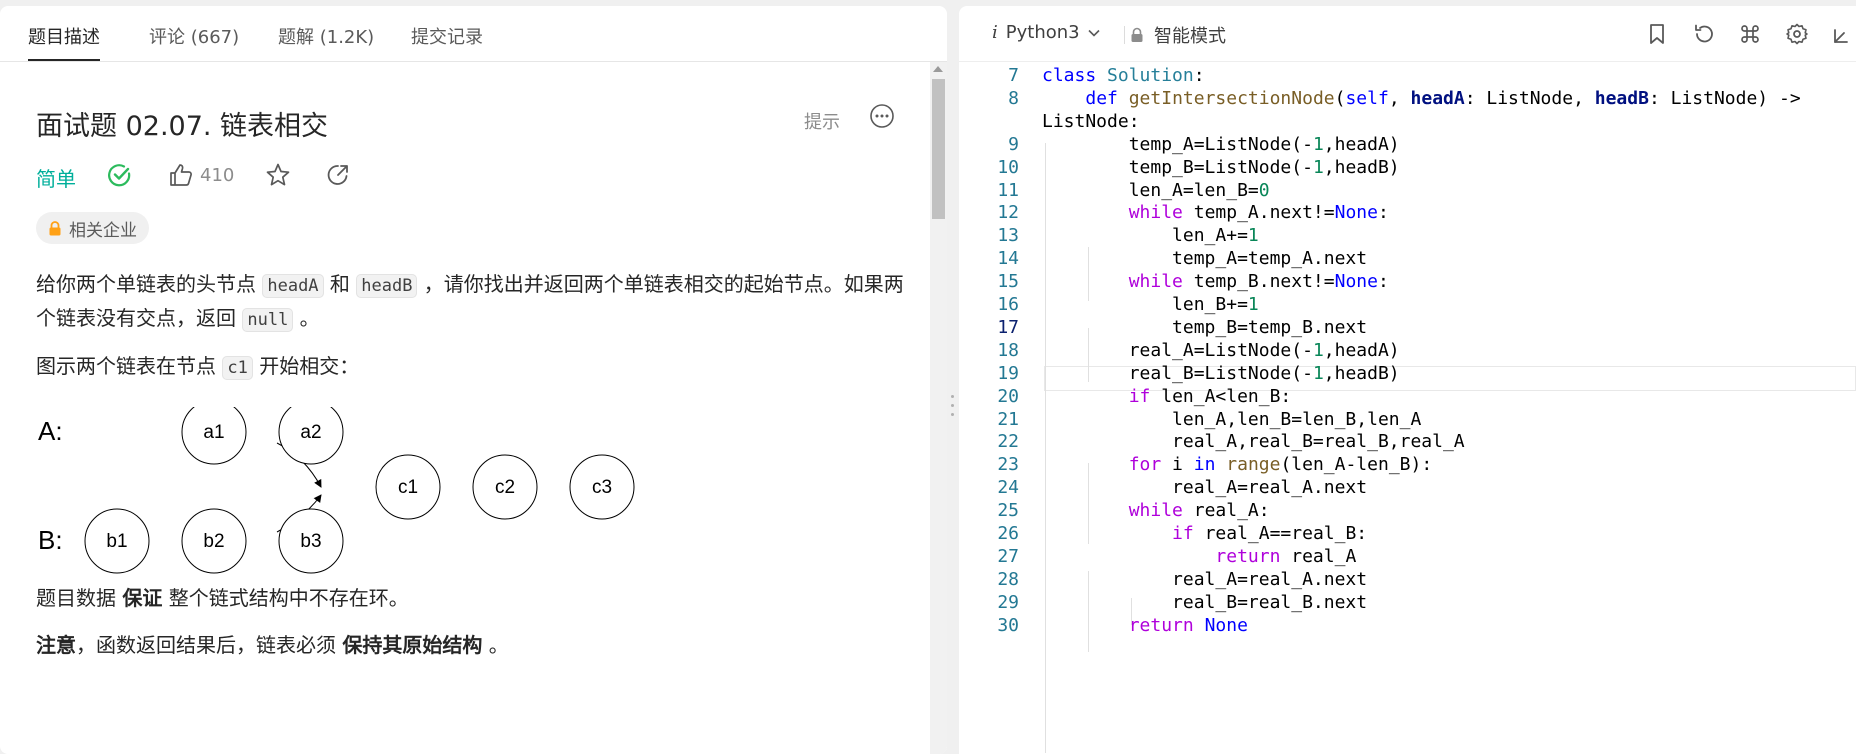 The width and height of the screenshot is (1856, 754). I want to click on hint-button: 提示, so click(822, 121).